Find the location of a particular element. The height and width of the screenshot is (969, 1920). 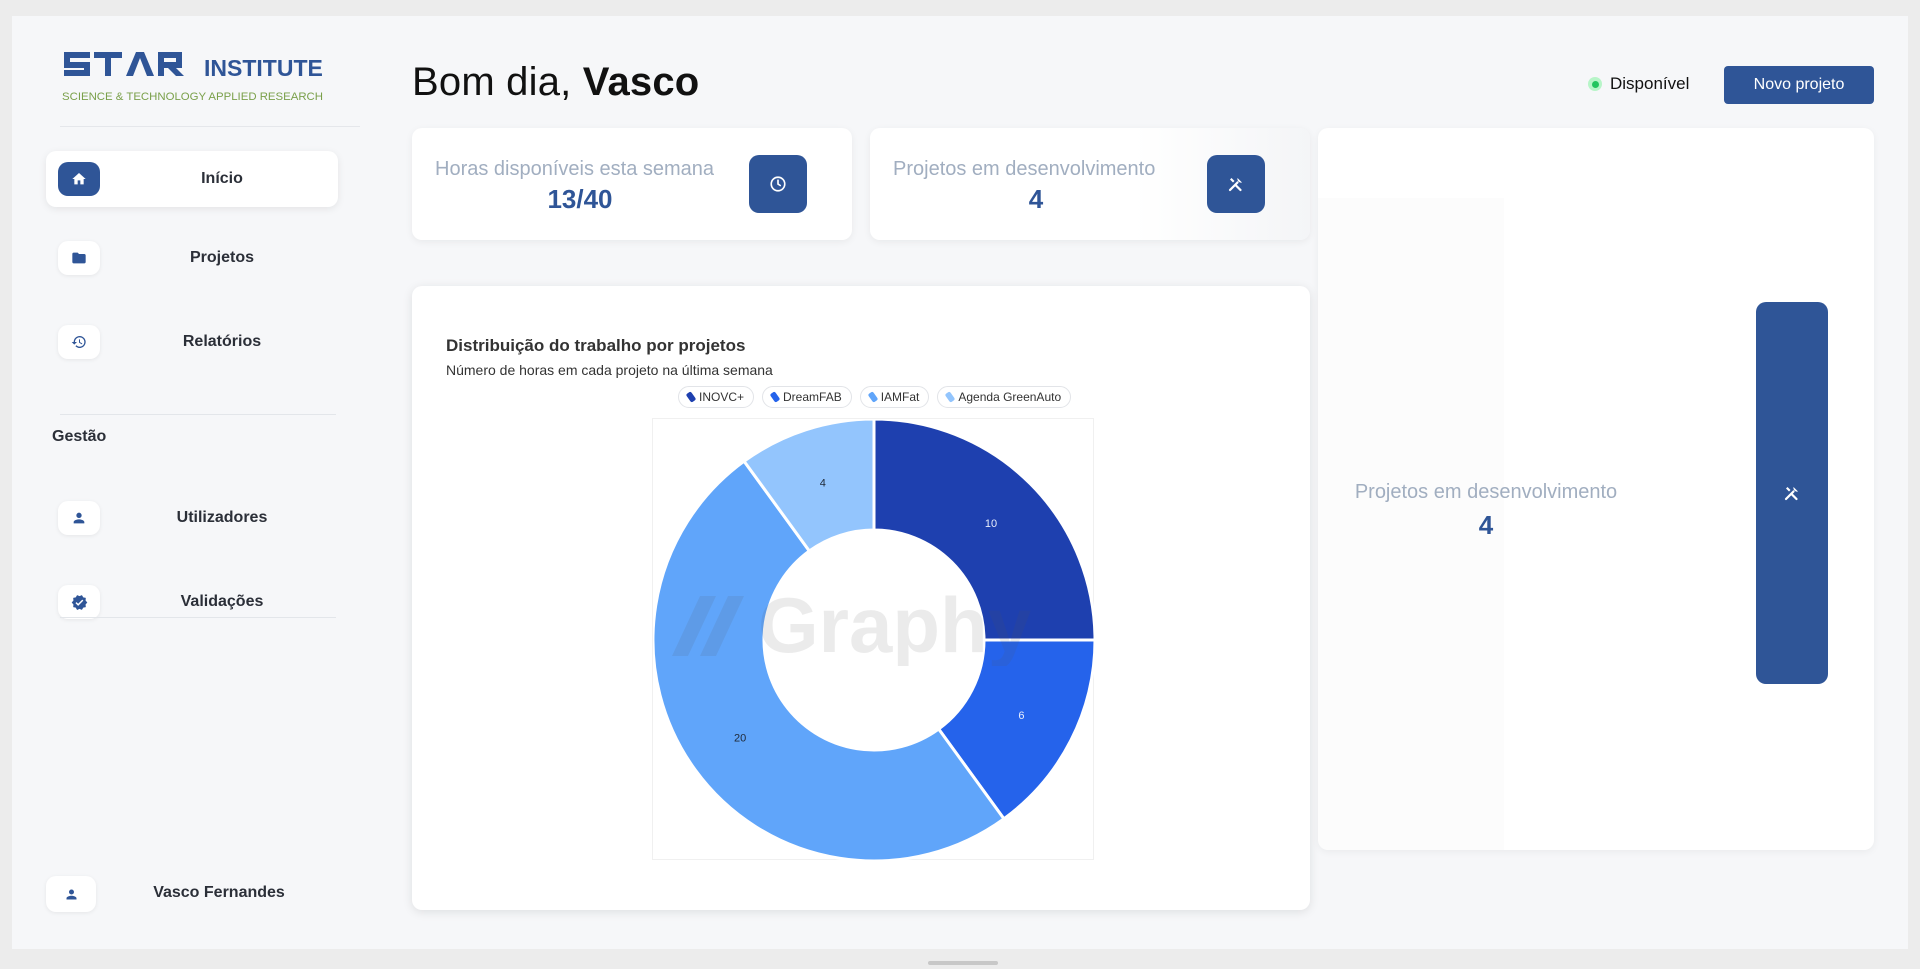

availability-status: Disponível is located at coordinates (1638, 84).